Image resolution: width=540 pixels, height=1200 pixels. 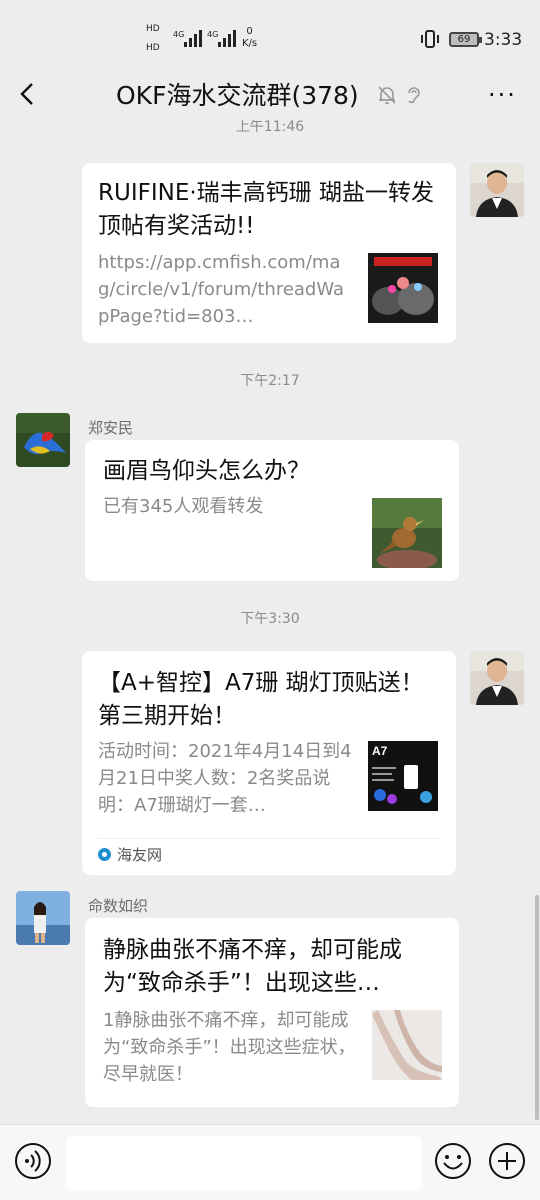 I want to click on battery-indicator: 69, so click(x=465, y=39).